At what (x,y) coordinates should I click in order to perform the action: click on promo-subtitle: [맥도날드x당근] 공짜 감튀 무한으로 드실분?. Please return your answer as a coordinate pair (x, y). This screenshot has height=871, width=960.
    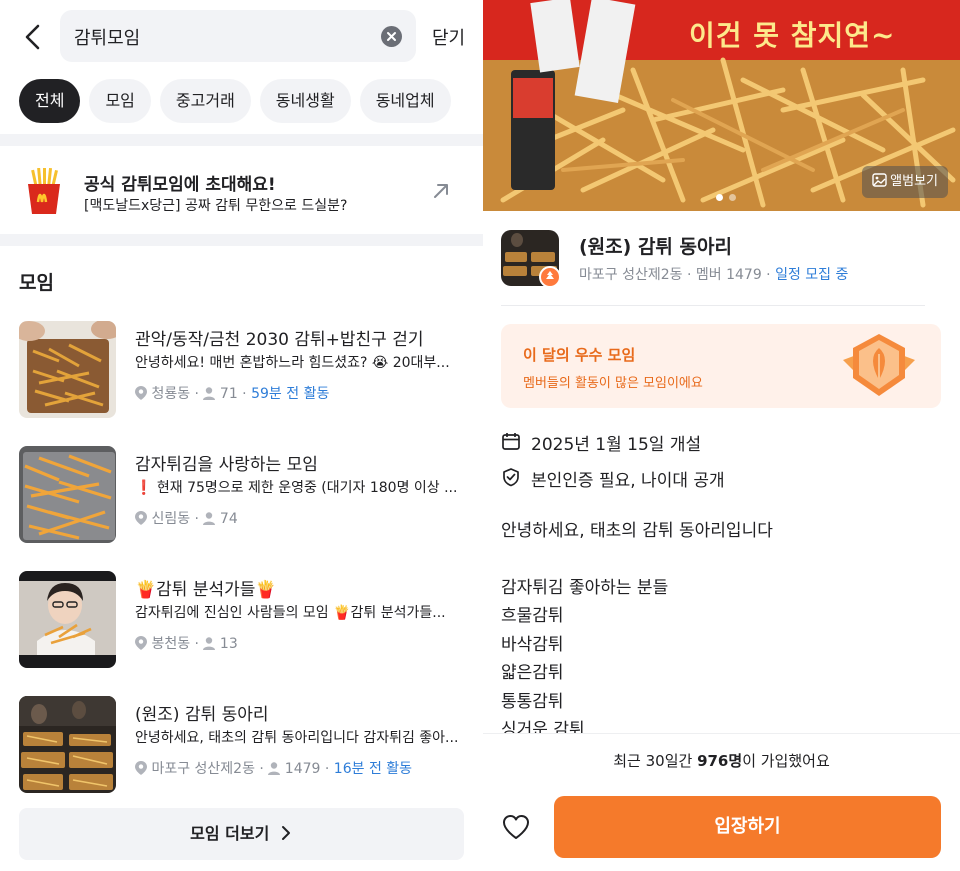
    Looking at the image, I should click on (216, 206).